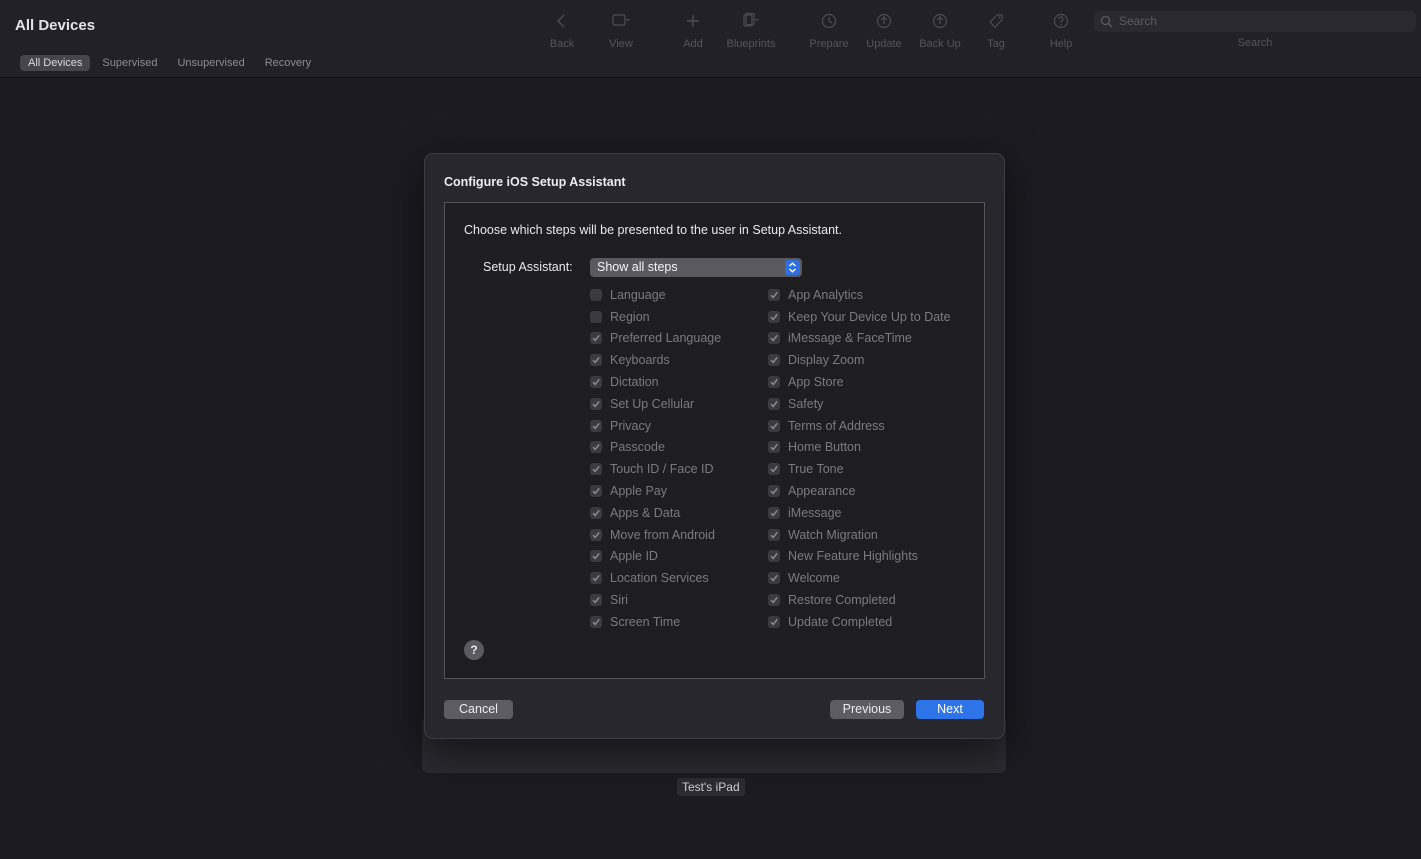  What do you see at coordinates (1061, 21) in the screenshot?
I see `help-icon` at bounding box center [1061, 21].